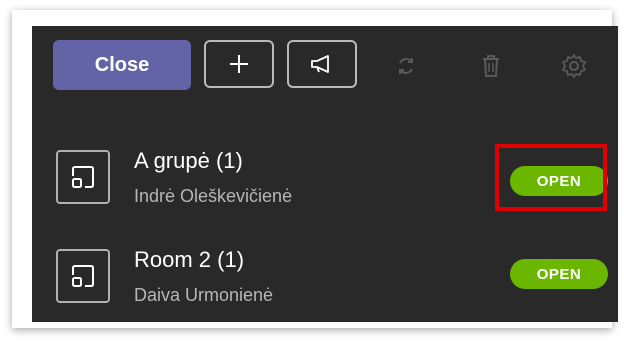 This screenshot has width=624, height=342. What do you see at coordinates (551, 177) in the screenshot?
I see `highlight-annotation-box` at bounding box center [551, 177].